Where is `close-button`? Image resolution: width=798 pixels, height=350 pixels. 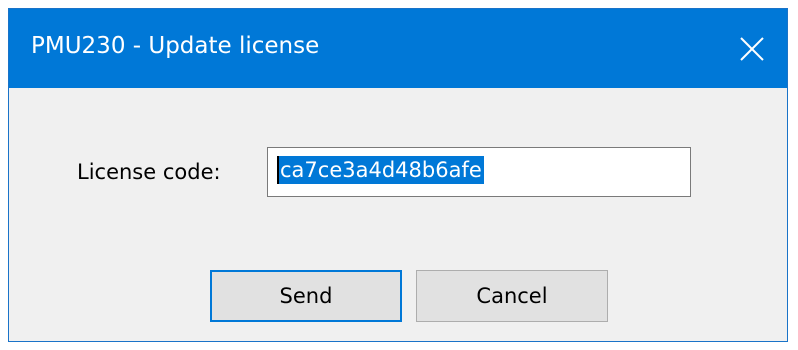
close-button is located at coordinates (752, 48).